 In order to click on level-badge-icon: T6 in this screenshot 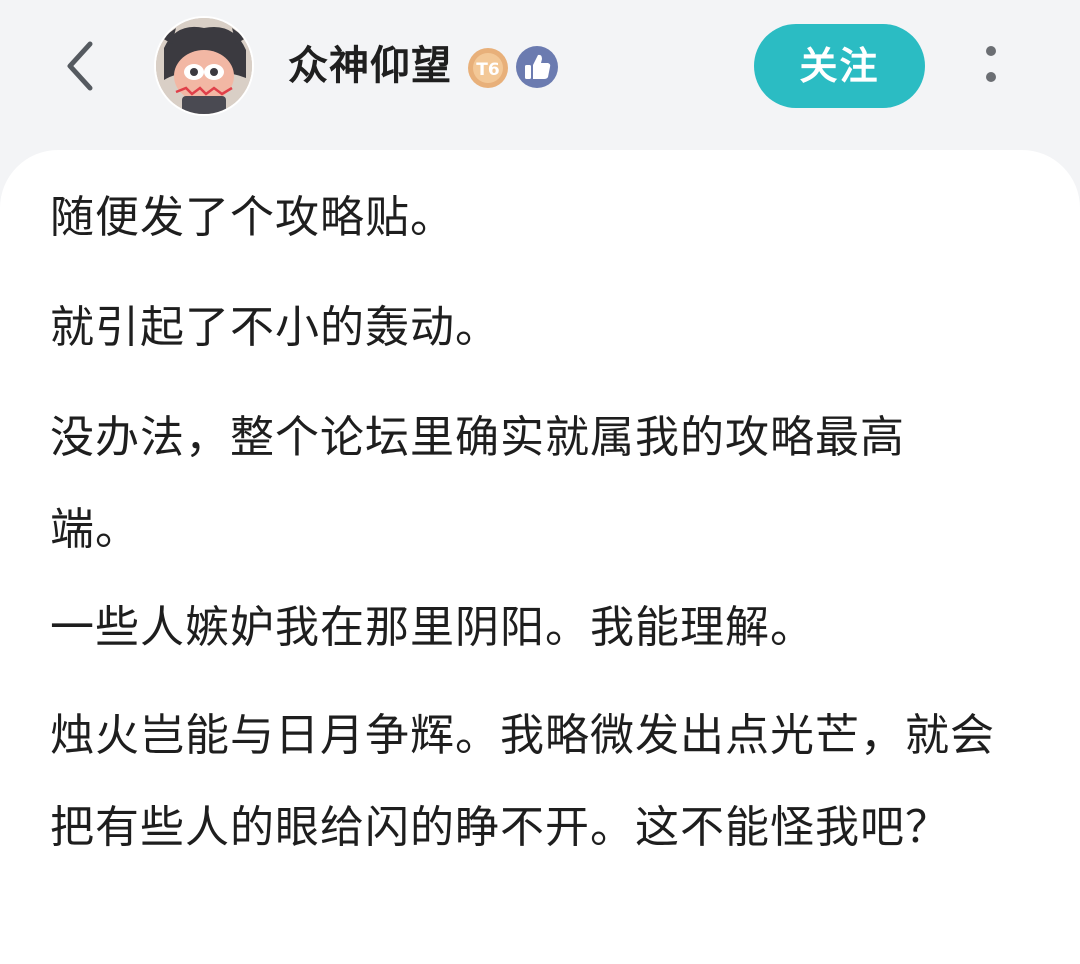, I will do `click(488, 68)`.